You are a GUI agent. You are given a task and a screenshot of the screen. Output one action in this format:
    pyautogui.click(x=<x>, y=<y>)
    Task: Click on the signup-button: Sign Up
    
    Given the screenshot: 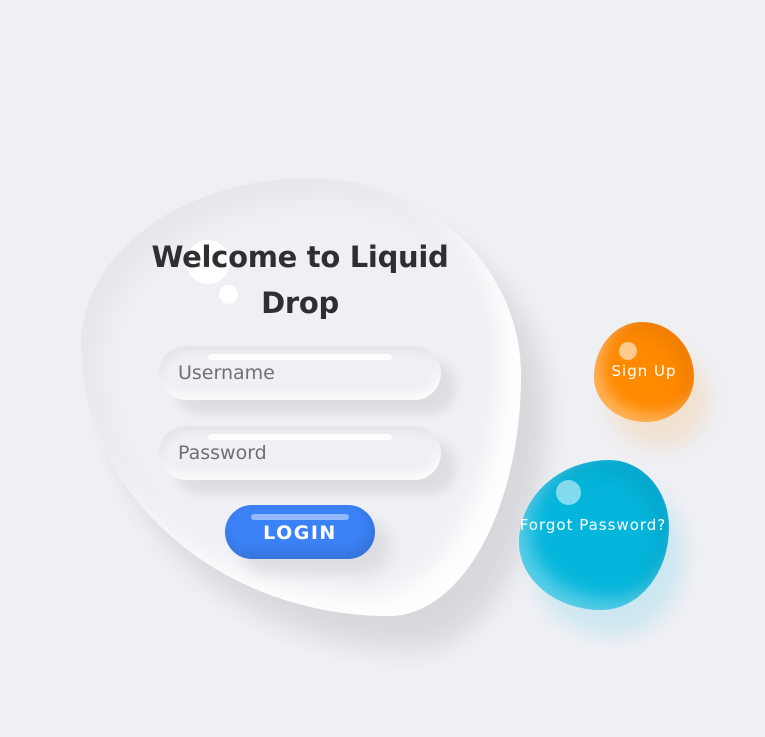 What is the action you would take?
    pyautogui.click(x=644, y=372)
    